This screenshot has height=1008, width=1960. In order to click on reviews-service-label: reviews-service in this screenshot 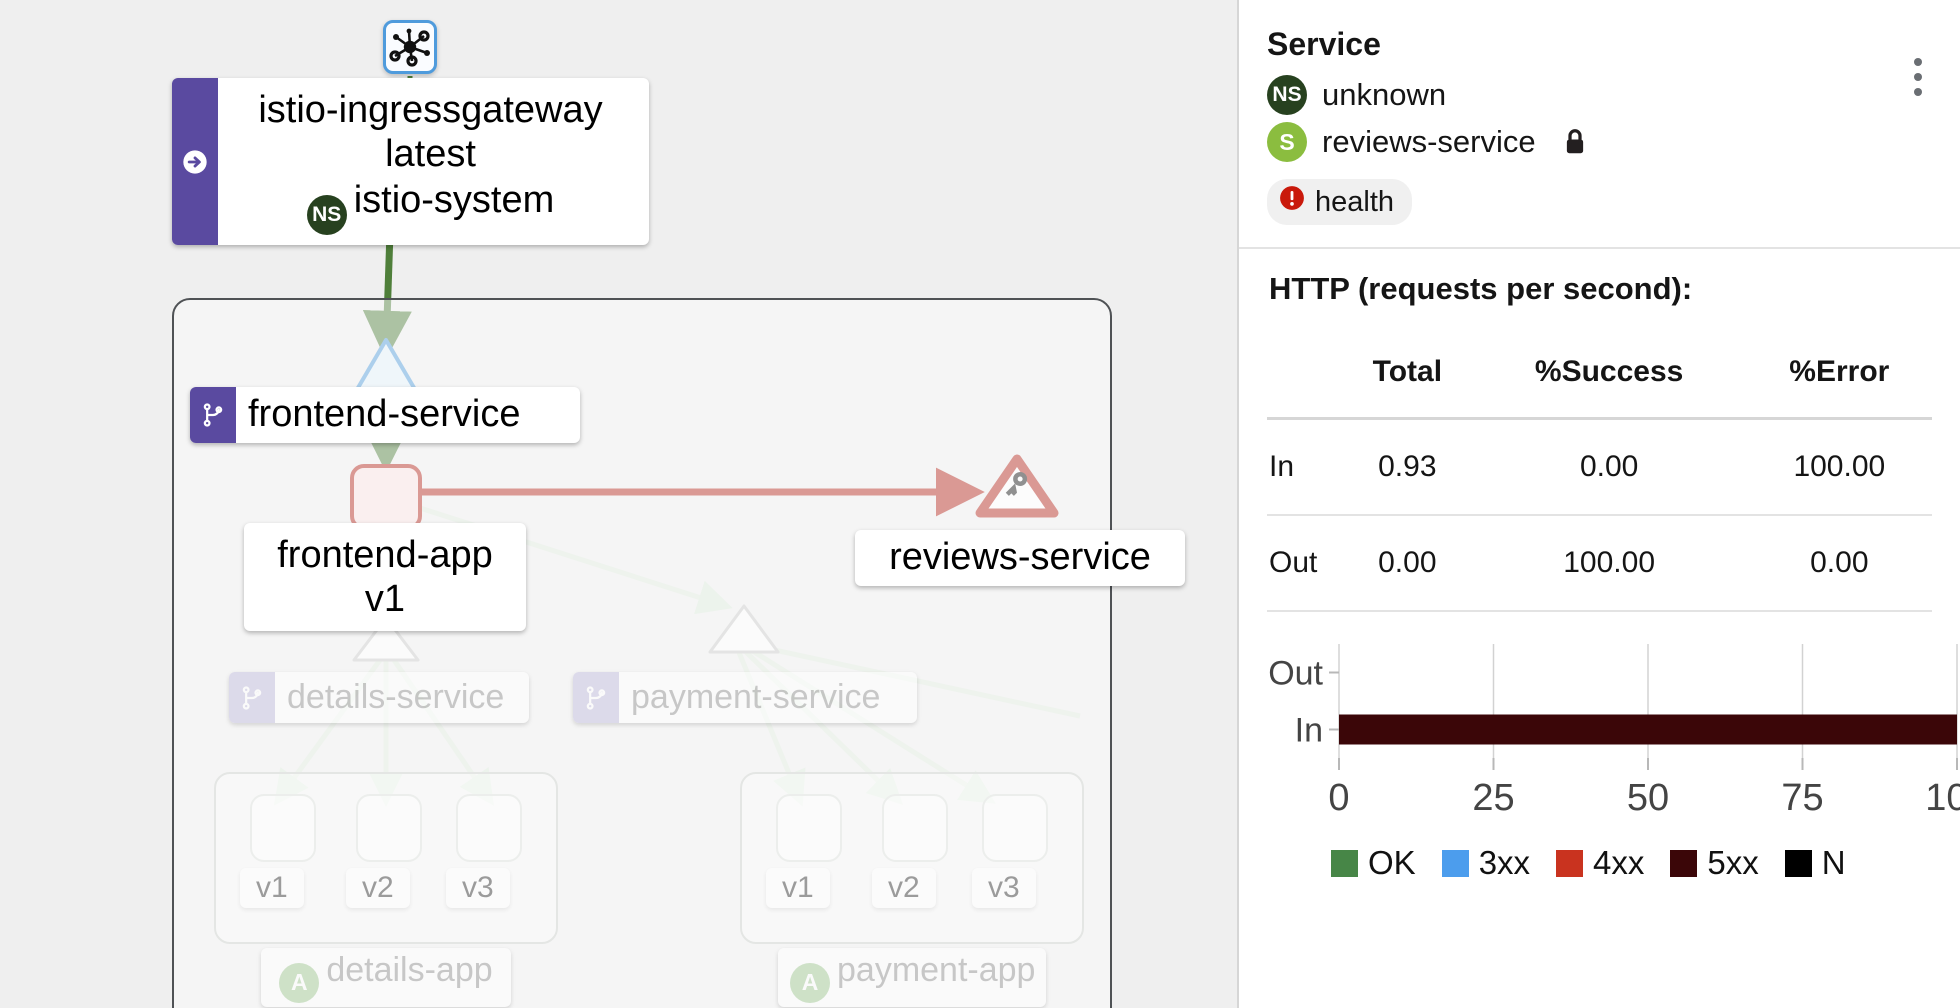, I will do `click(1020, 557)`.